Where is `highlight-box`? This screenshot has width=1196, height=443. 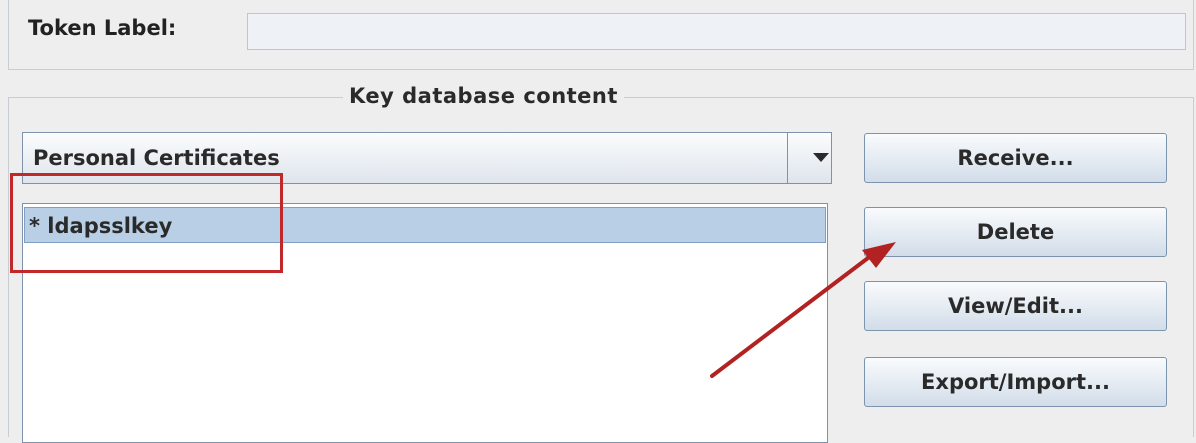 highlight-box is located at coordinates (146, 223).